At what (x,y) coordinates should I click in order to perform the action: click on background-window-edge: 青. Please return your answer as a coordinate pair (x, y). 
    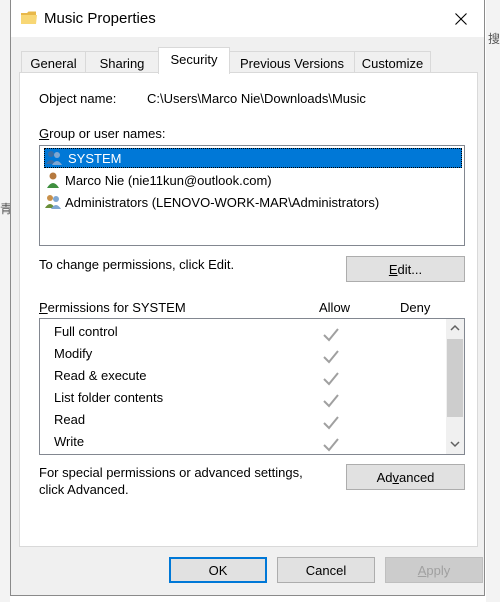
    Looking at the image, I should click on (6, 301).